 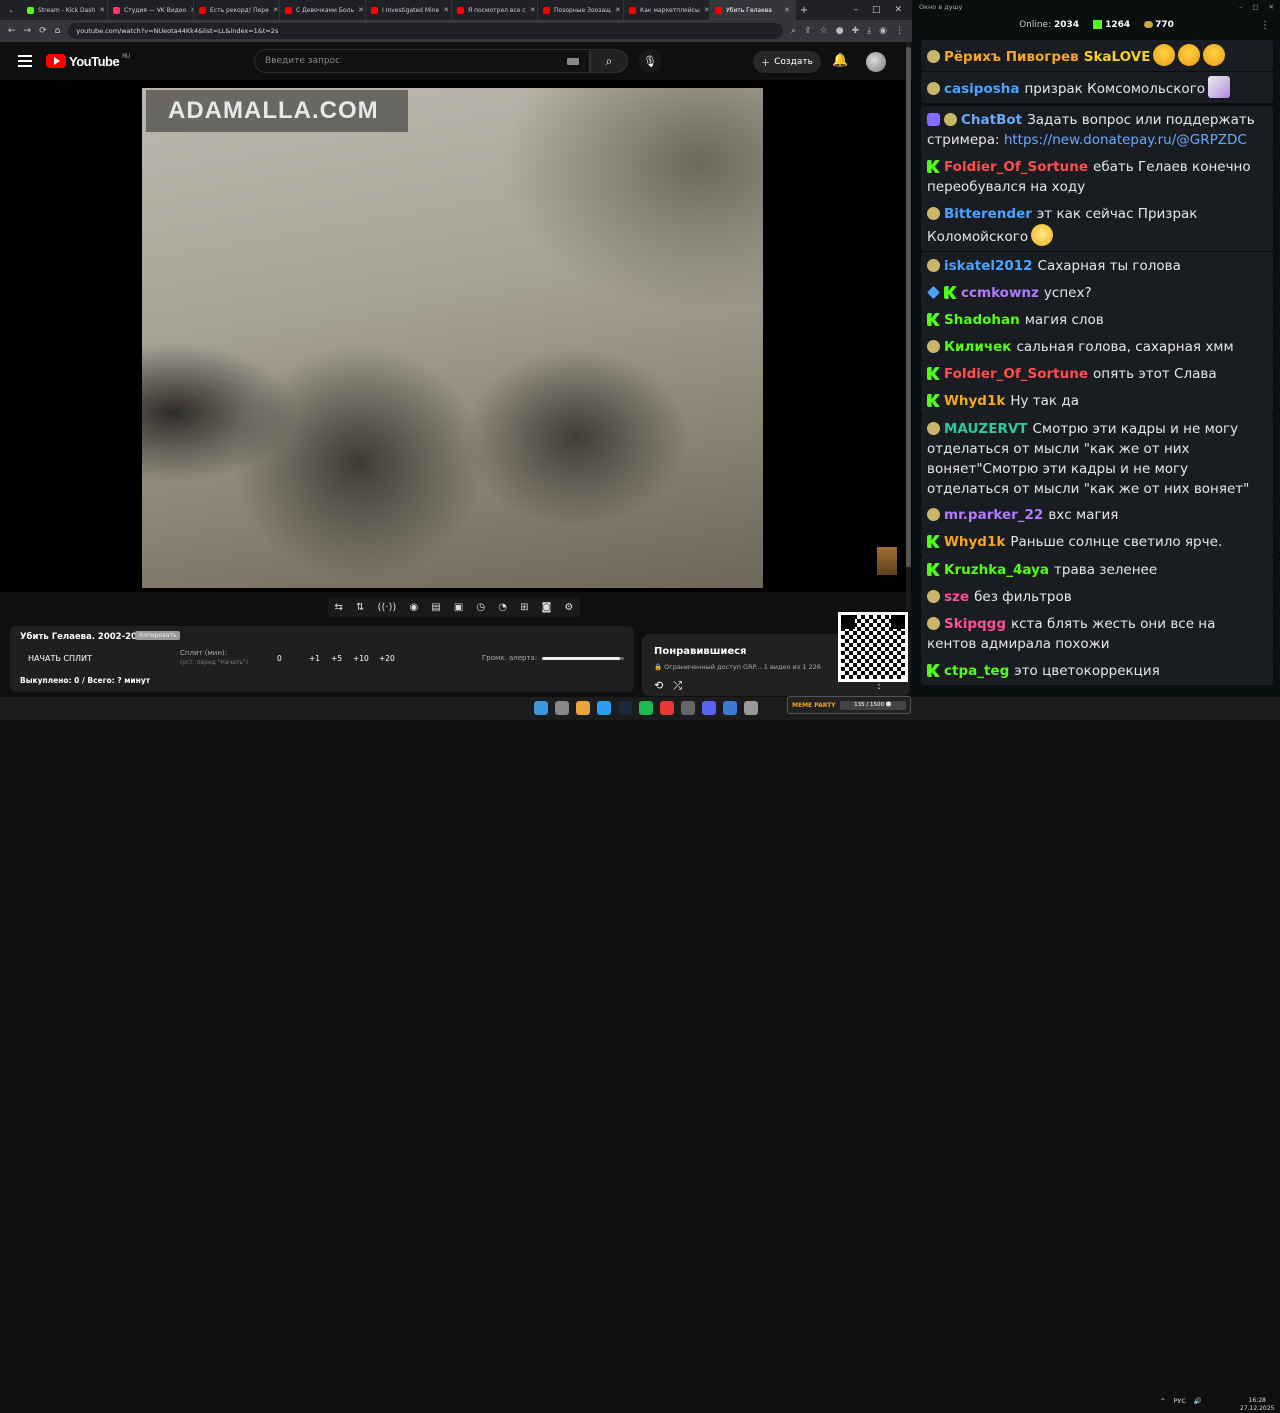 What do you see at coordinates (568, 607) in the screenshot?
I see `gear-icon: ⚙` at bounding box center [568, 607].